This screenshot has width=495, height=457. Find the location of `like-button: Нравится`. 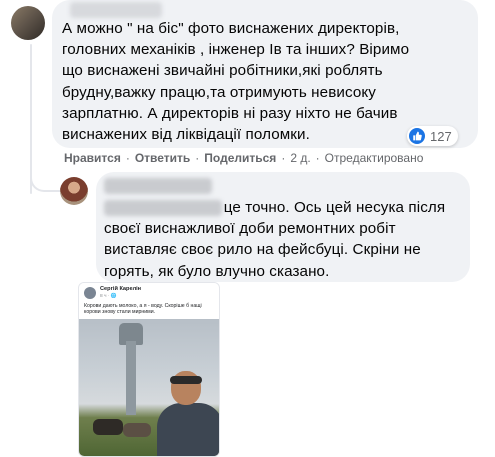

like-button: Нравится is located at coordinates (92, 158).